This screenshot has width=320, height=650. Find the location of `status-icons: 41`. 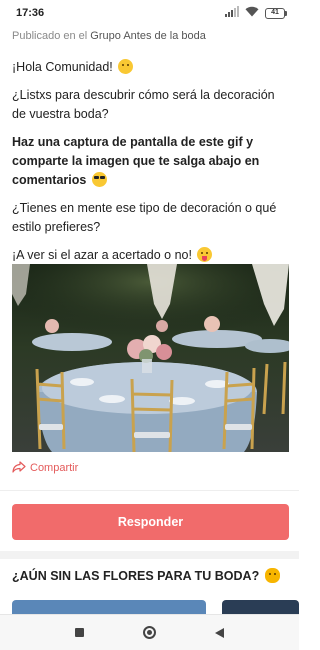

status-icons: 41 is located at coordinates (256, 13).